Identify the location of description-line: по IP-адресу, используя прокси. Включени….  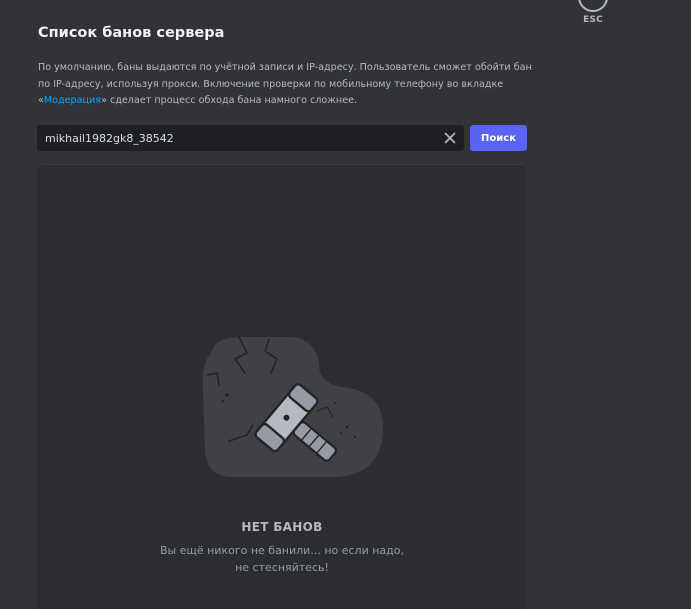
(271, 84).